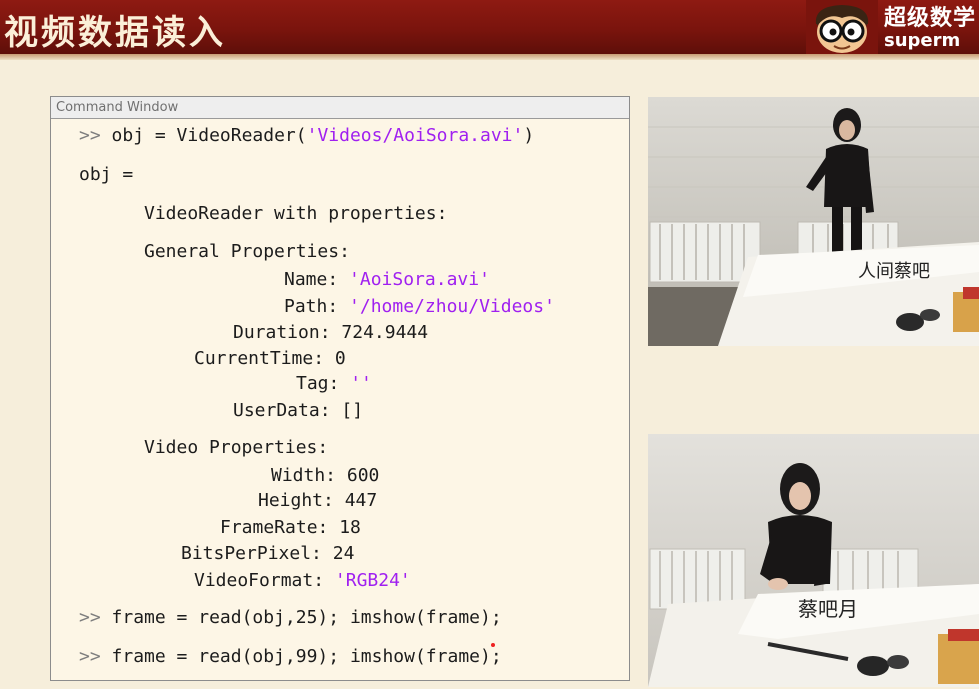  I want to click on video-frame-25-image: 人间蔡吧, so click(813, 221).